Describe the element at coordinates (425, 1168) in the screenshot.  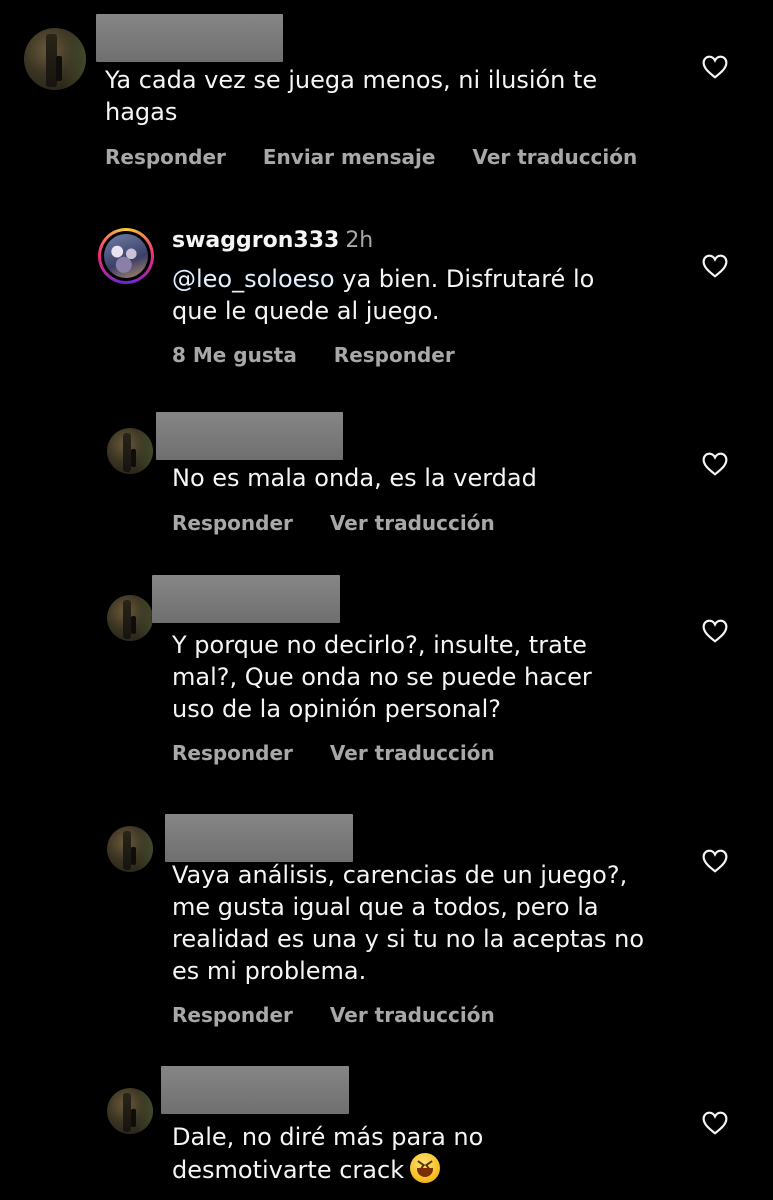
I see `grinning-squinting-face-icon` at that location.